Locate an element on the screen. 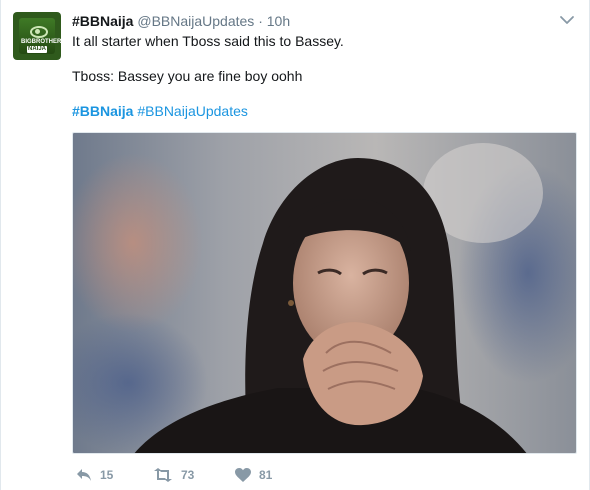 This screenshot has width=590, height=490. like-button: 81 is located at coordinates (253, 475).